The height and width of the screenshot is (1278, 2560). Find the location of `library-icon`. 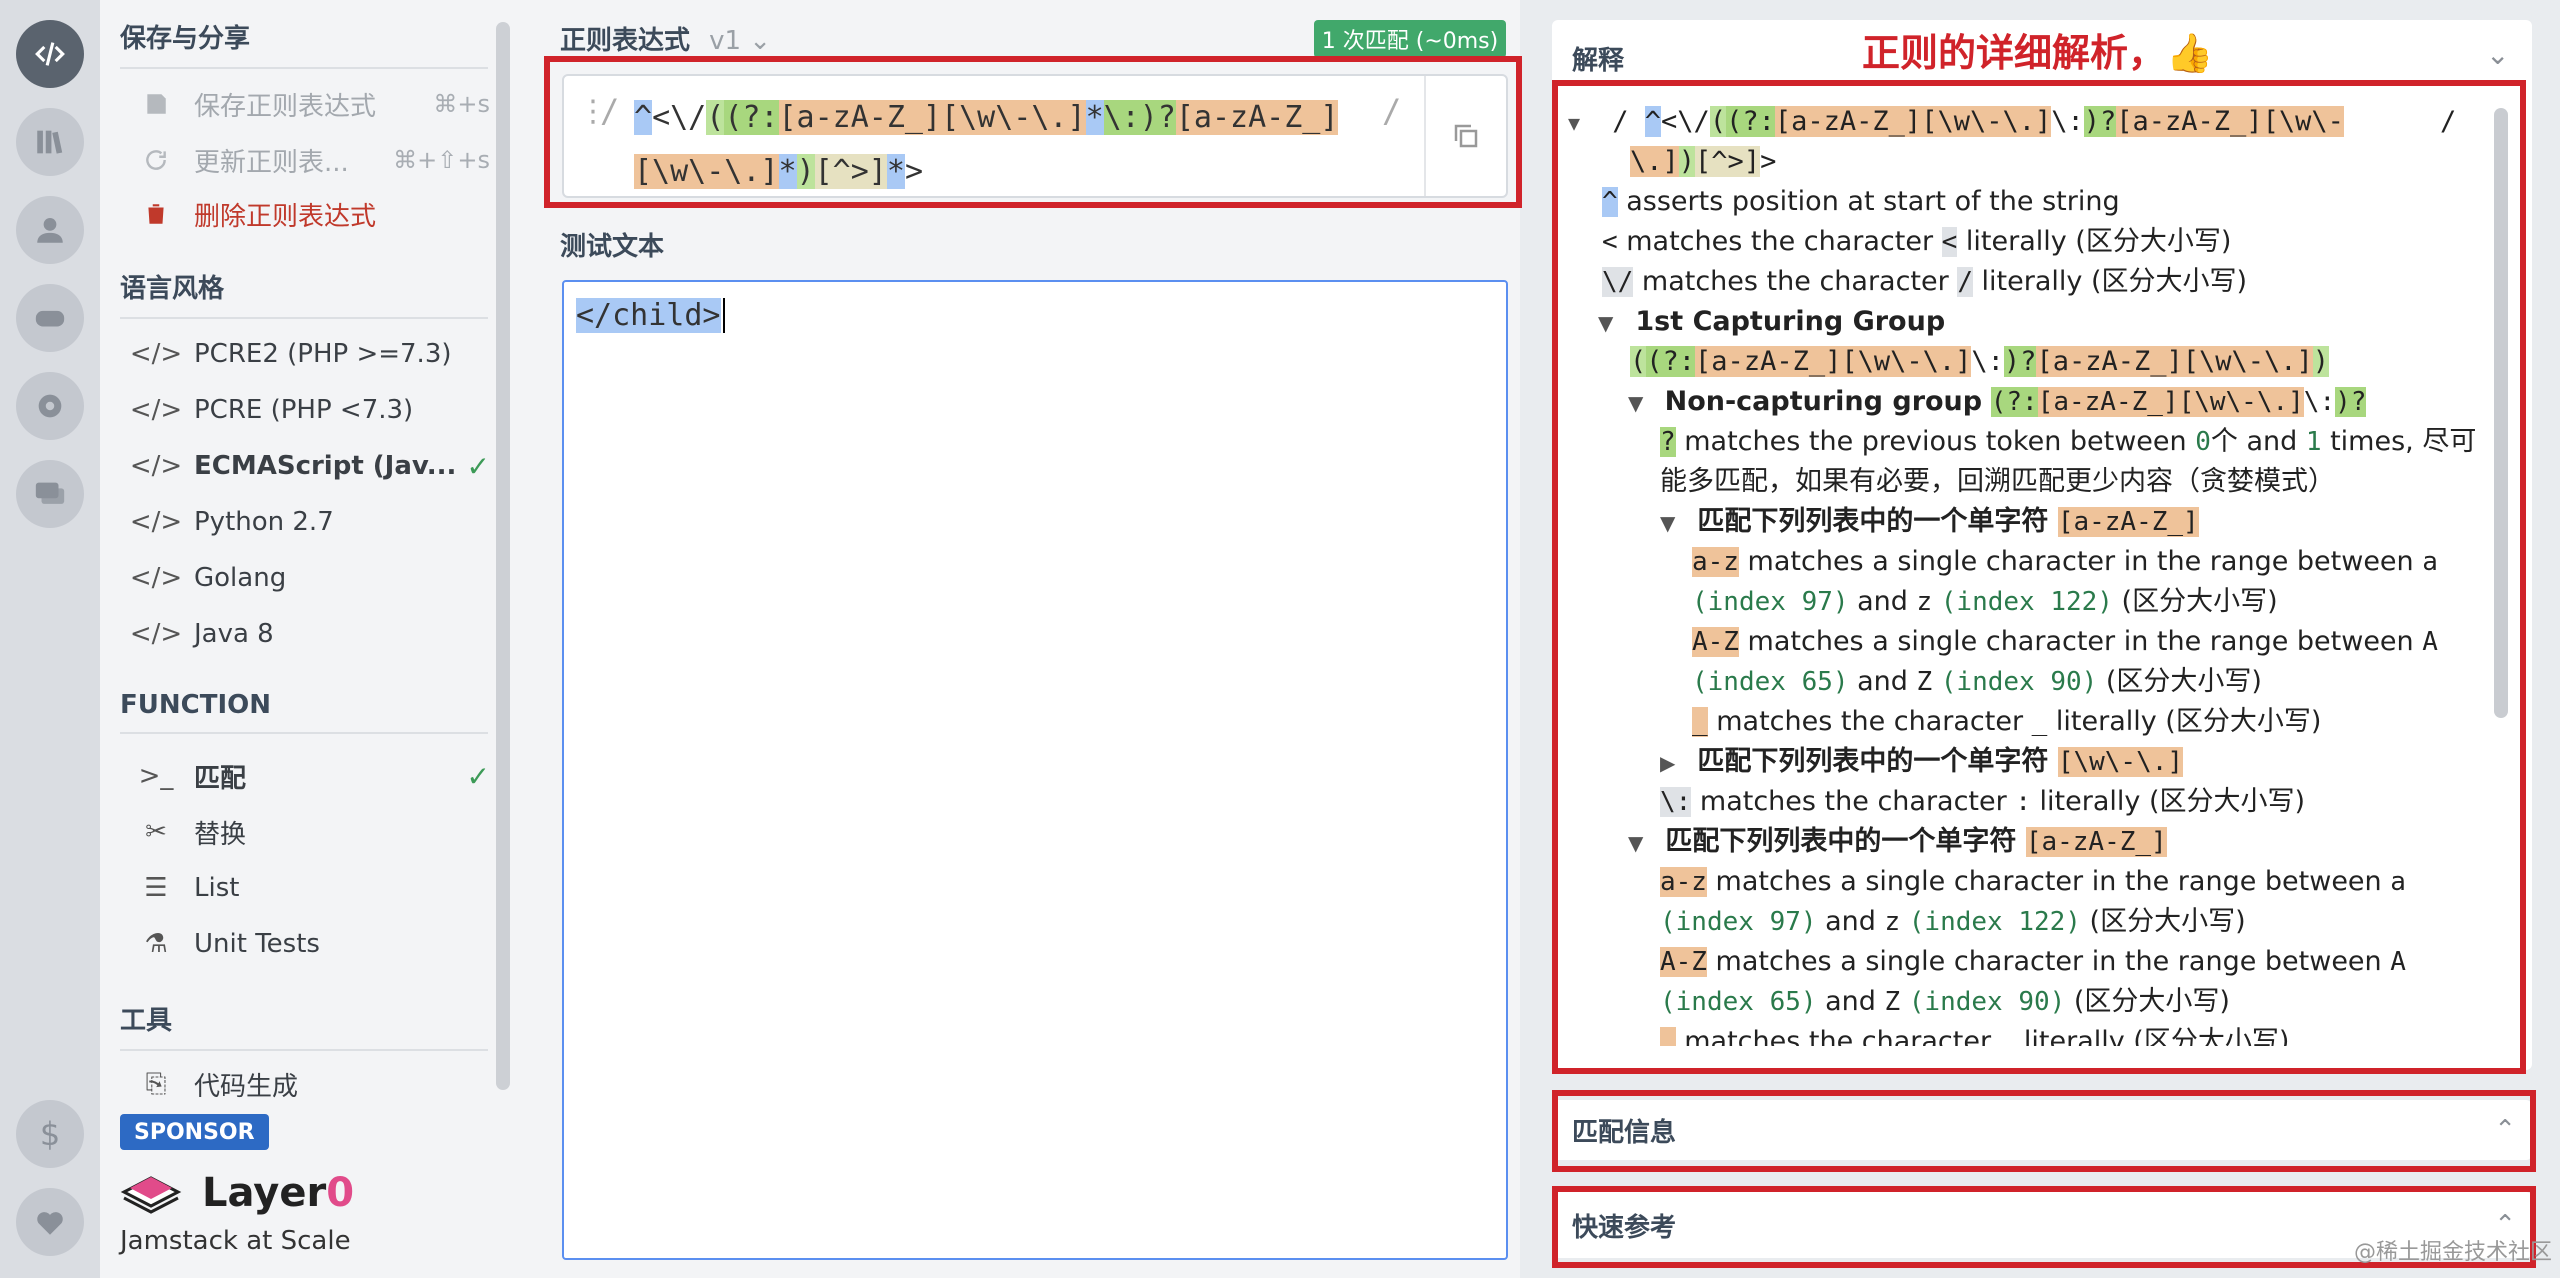

library-icon is located at coordinates (50, 142).